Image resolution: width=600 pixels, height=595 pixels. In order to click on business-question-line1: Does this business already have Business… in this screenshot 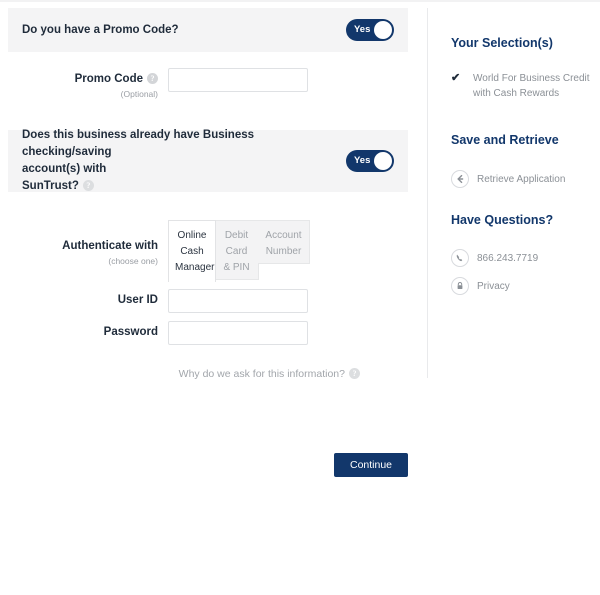, I will do `click(138, 143)`.